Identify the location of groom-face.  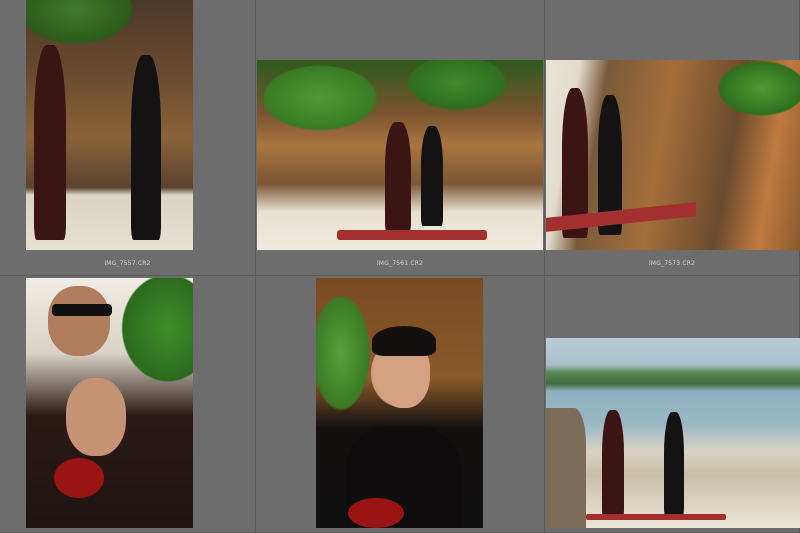
(79, 321).